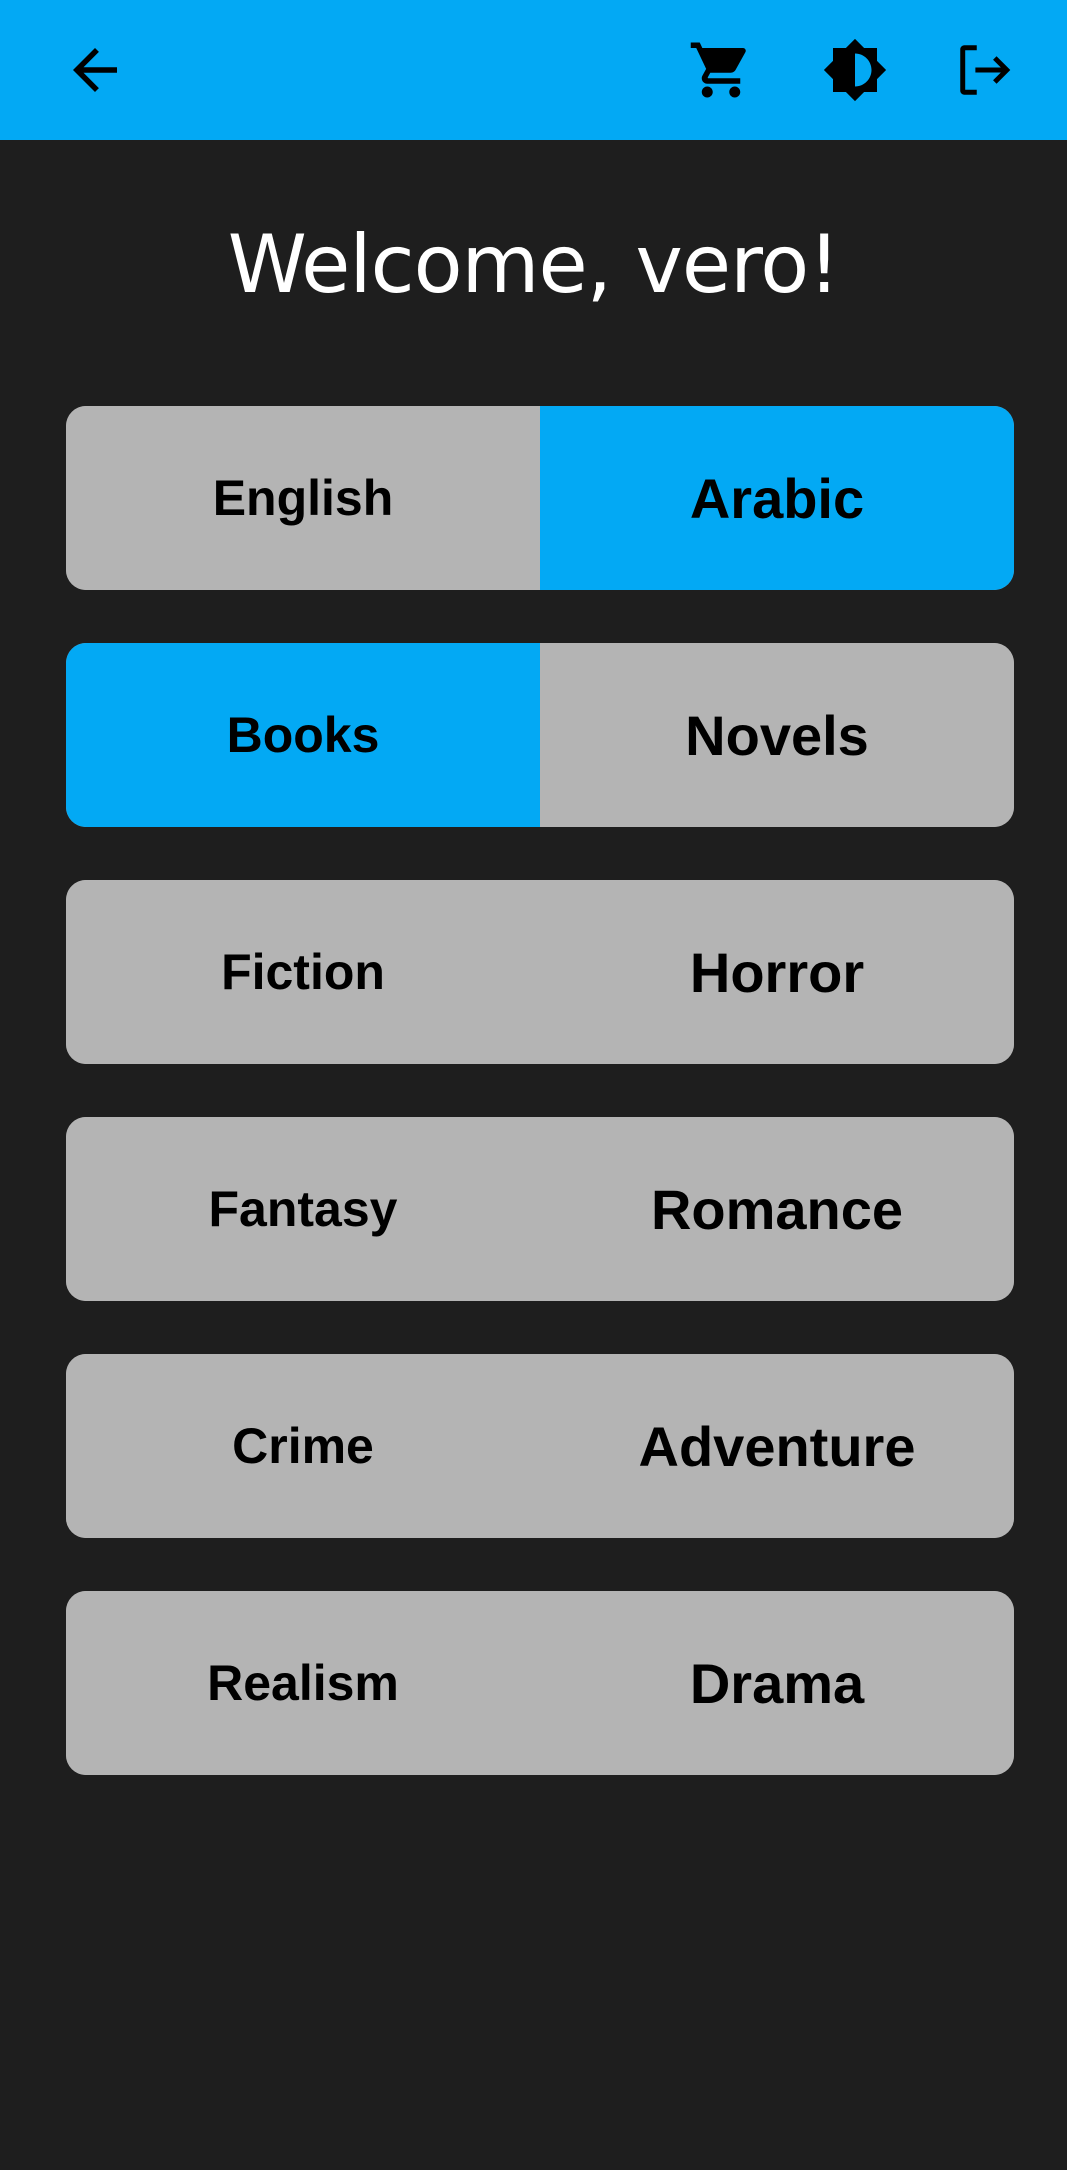 Image resolution: width=1067 pixels, height=2170 pixels. I want to click on genre-toggle-row: Realism Drama, so click(540, 1683).